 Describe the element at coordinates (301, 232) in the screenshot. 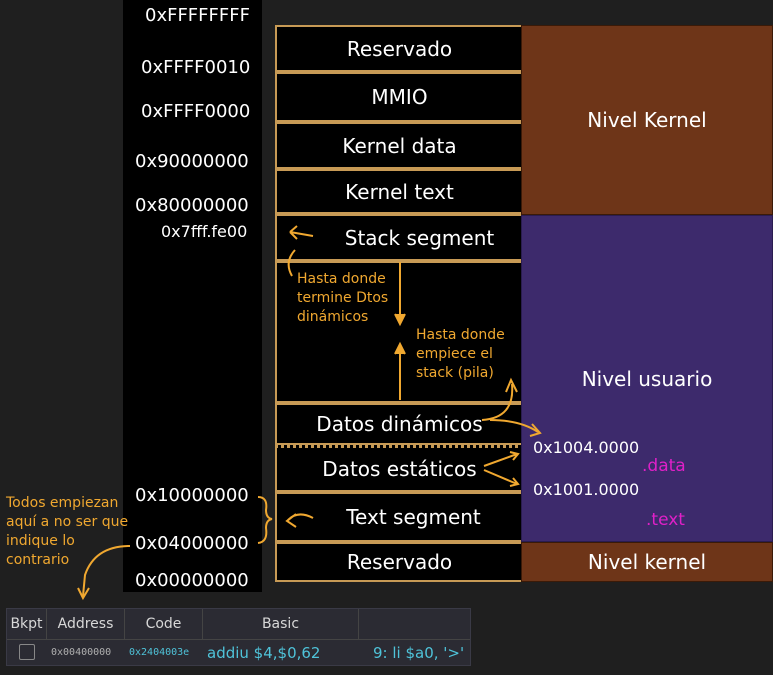

I see `arrow-to-stack-icon` at that location.